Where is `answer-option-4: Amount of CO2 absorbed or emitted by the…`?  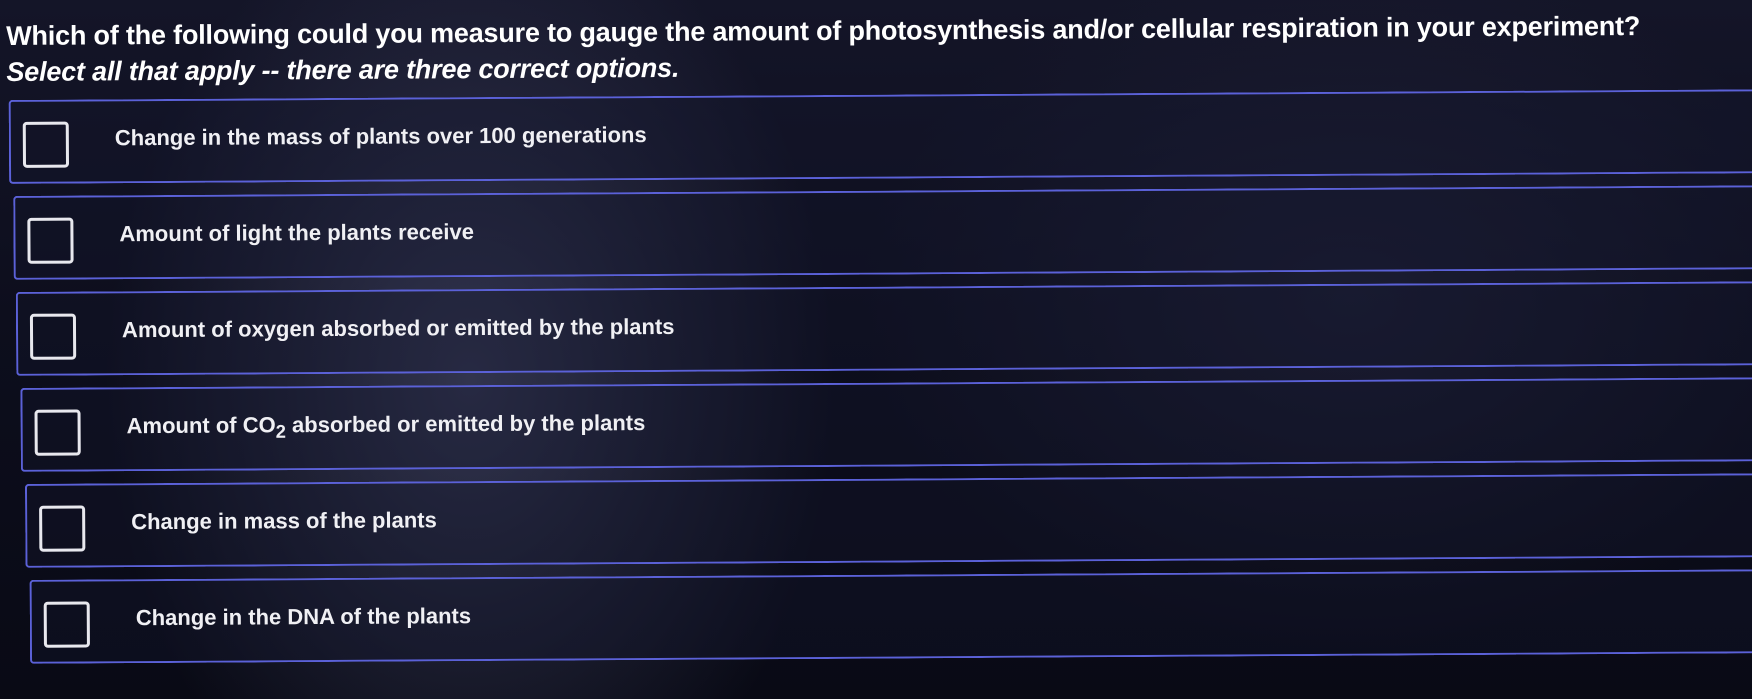 answer-option-4: Amount of CO2 absorbed or emitted by the… is located at coordinates (886, 424).